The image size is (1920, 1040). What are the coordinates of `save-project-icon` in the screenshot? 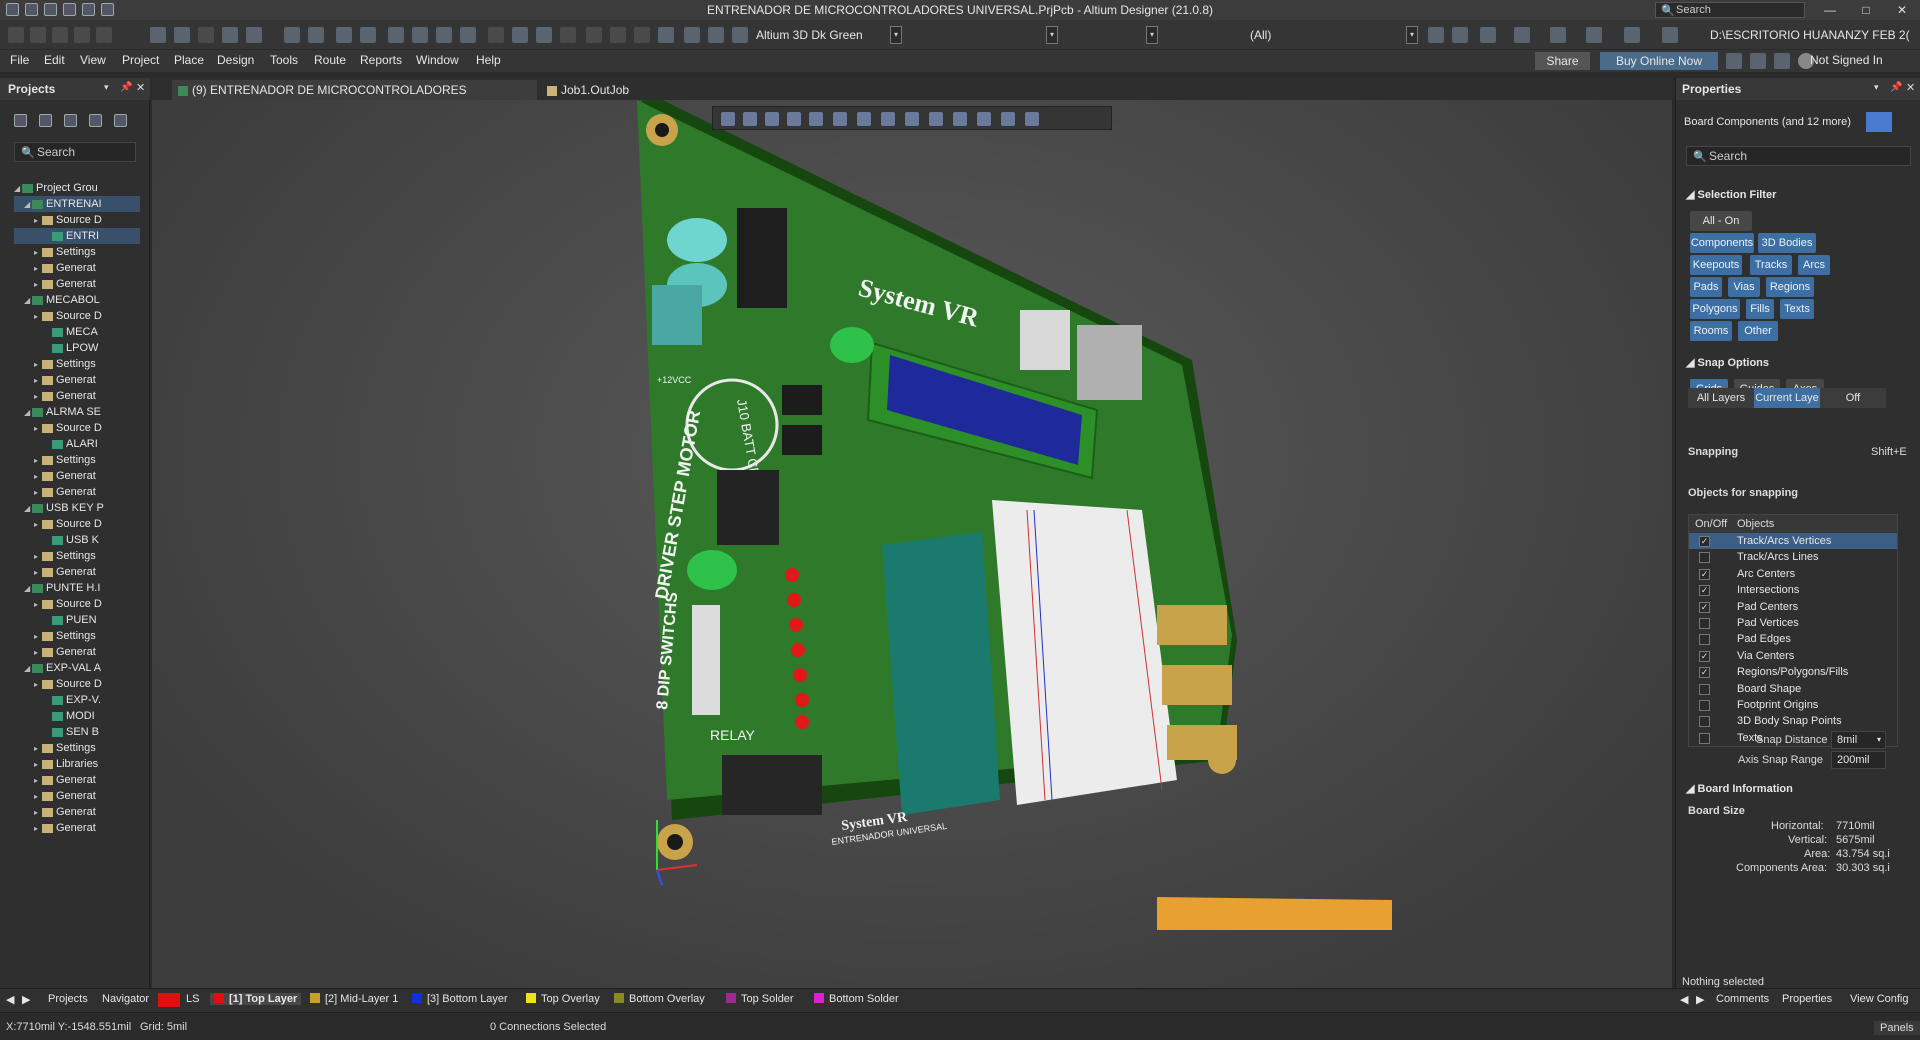 It's located at (20, 120).